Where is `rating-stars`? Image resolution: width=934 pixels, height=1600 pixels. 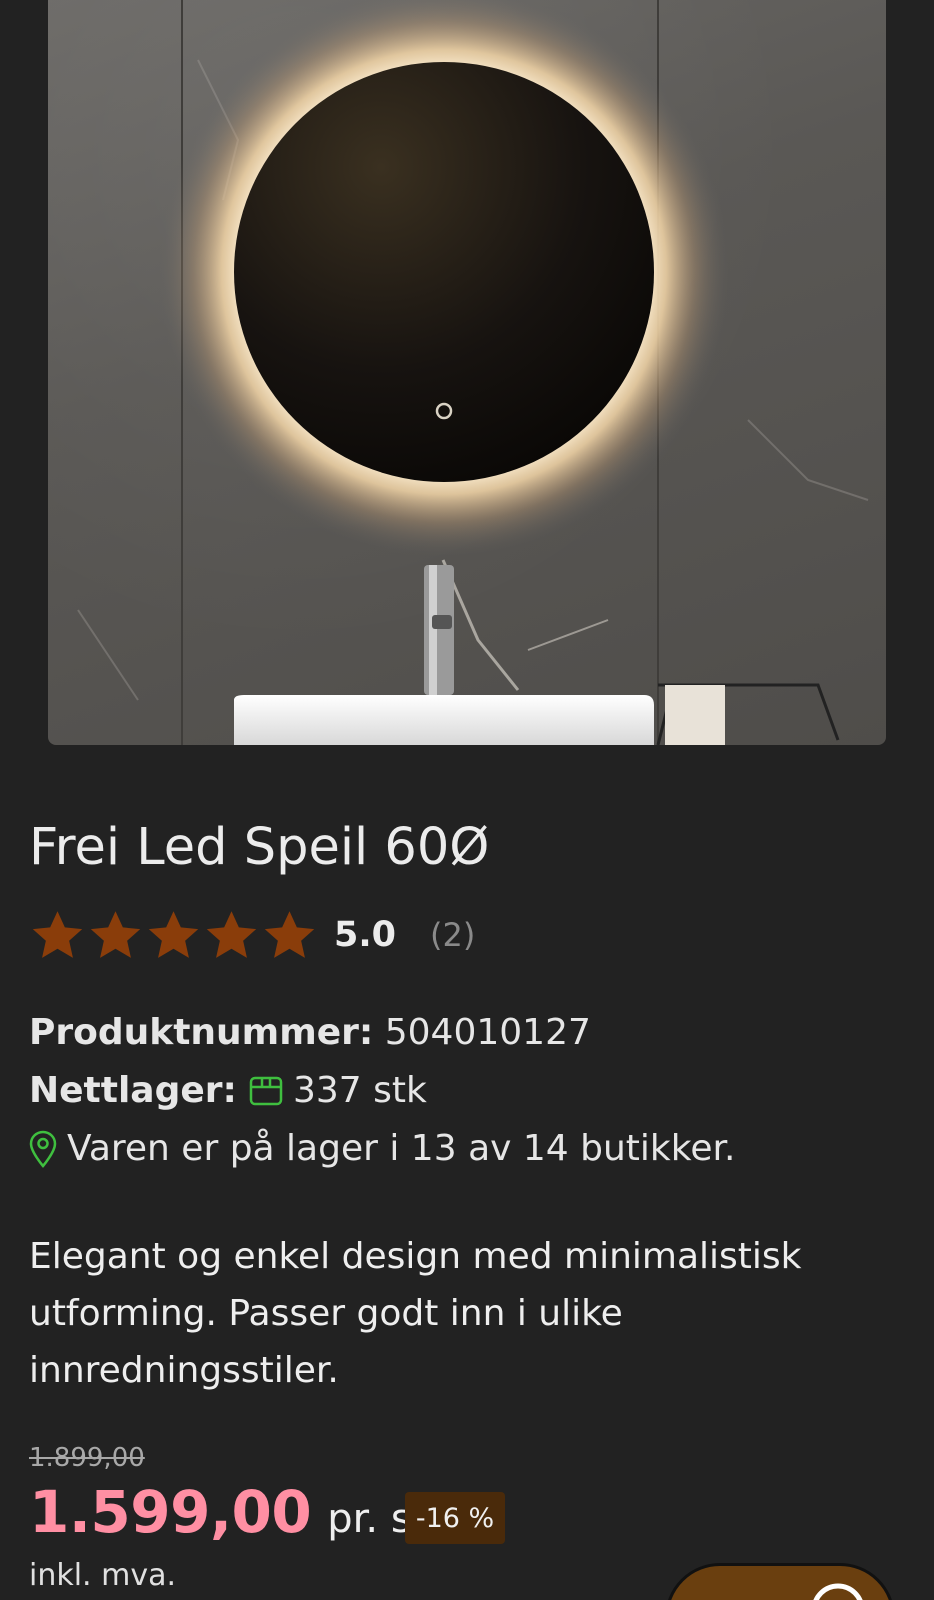
rating-stars is located at coordinates (173, 935).